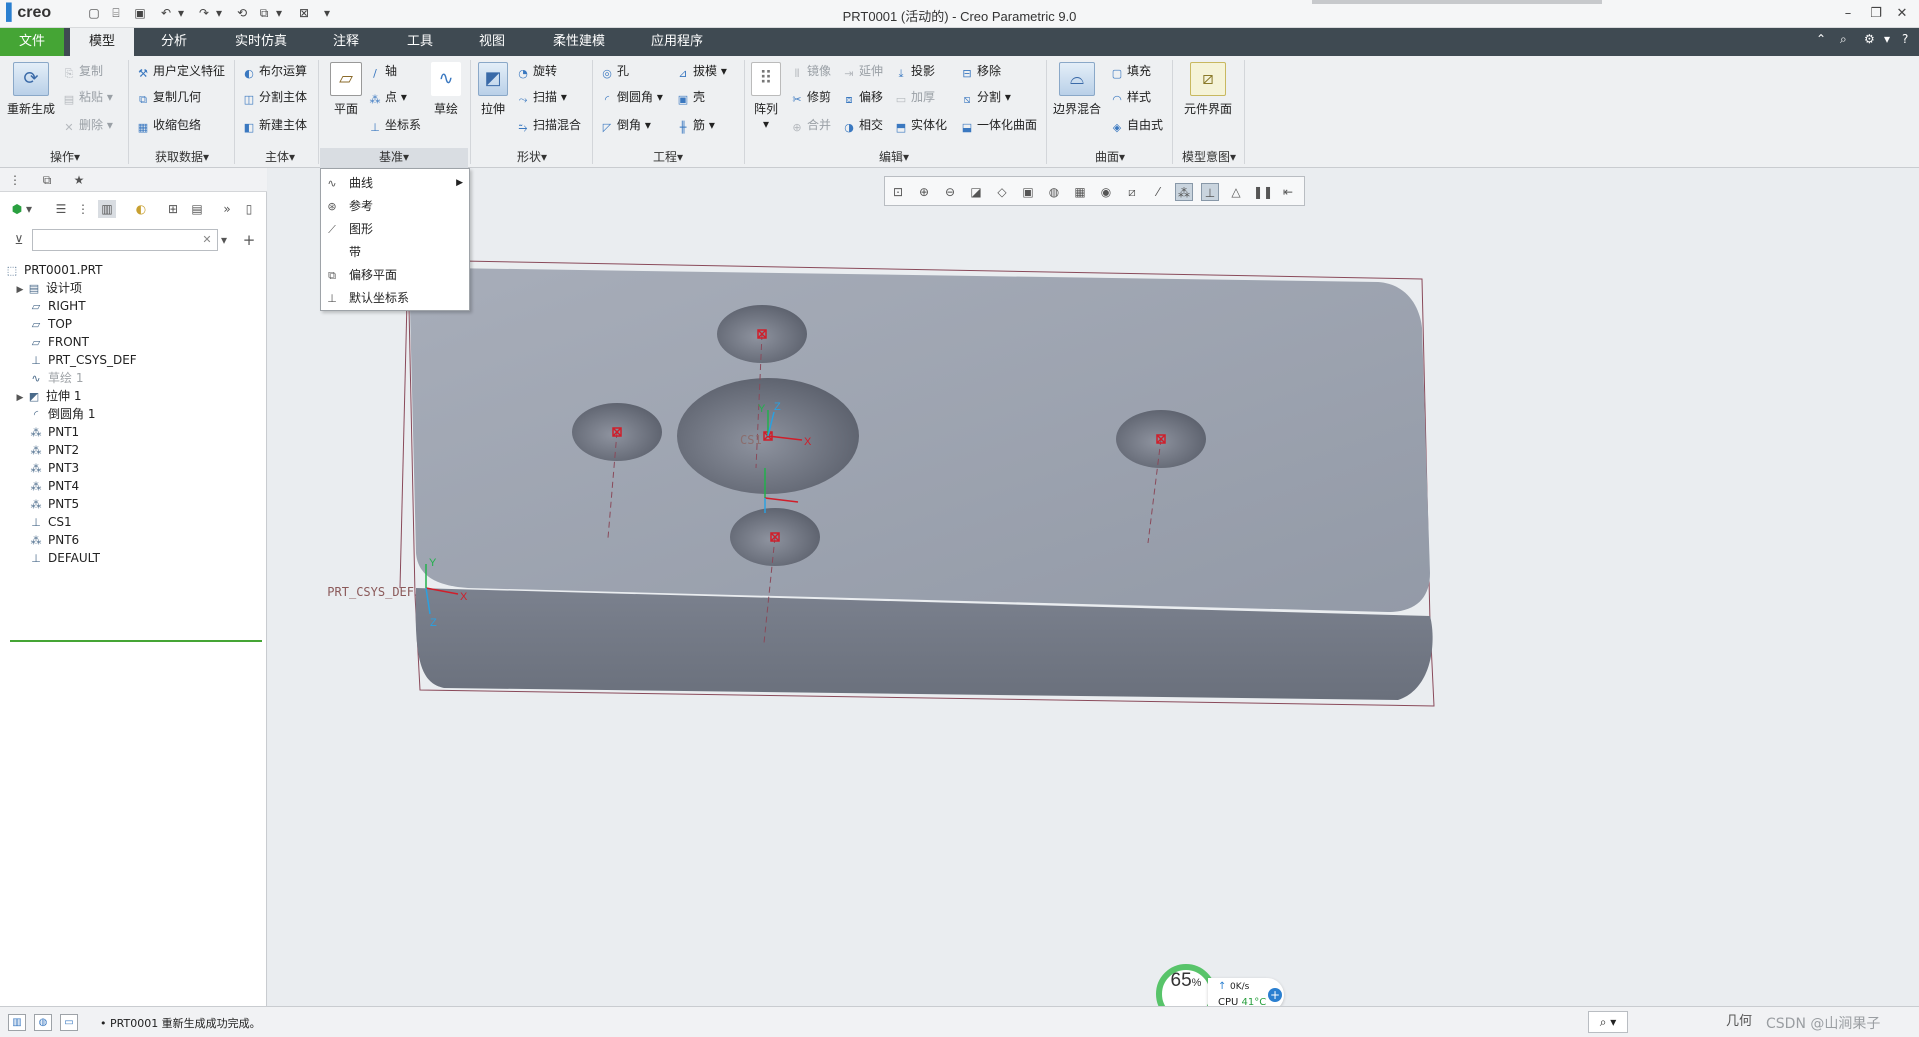 Image resolution: width=1919 pixels, height=1037 pixels. I want to click on delete-button: ✕ 删除 ▾, so click(87, 125).